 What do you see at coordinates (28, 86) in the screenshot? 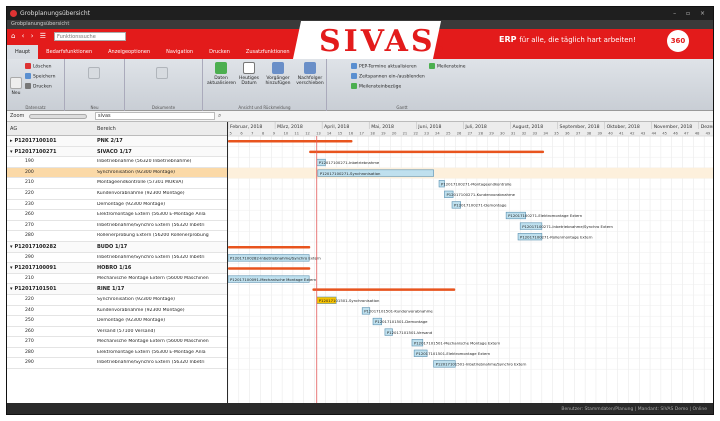
I see `print-icon` at bounding box center [28, 86].